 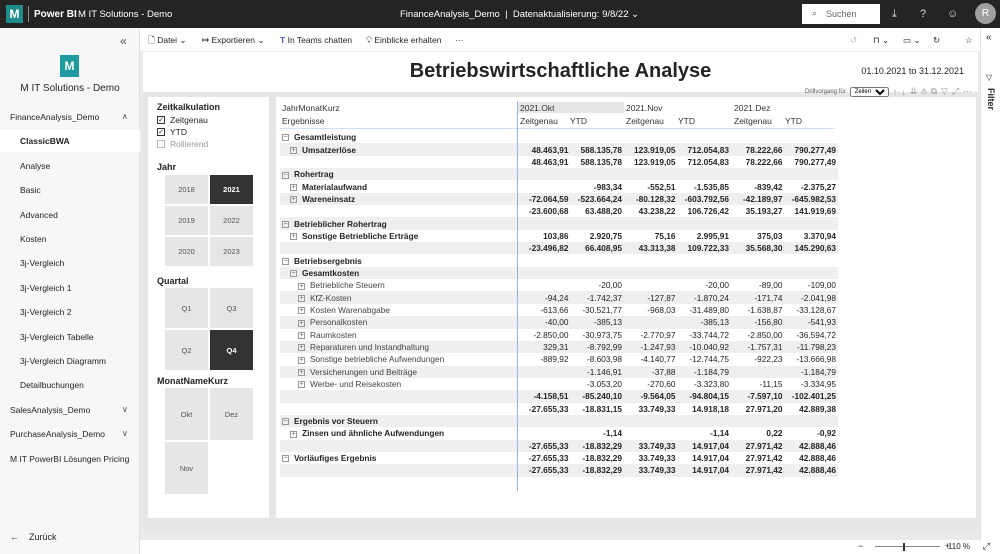 What do you see at coordinates (398, 174) in the screenshot?
I see `row-label: − Rohertrag` at bounding box center [398, 174].